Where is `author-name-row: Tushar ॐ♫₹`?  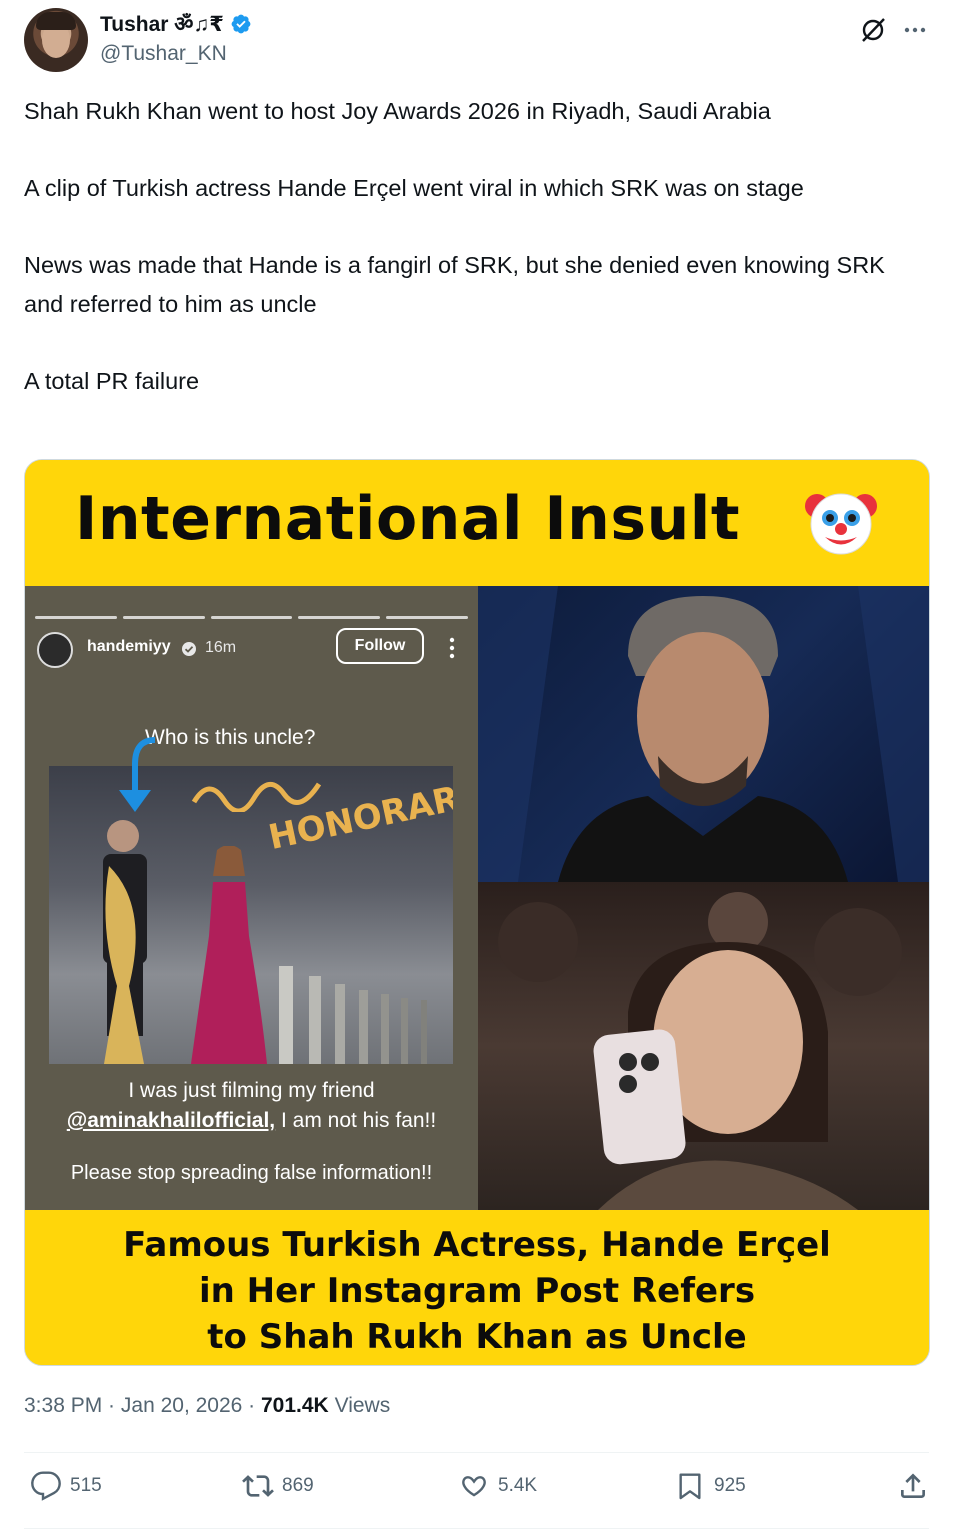
author-name-row: Tushar ॐ♫₹ is located at coordinates (176, 24).